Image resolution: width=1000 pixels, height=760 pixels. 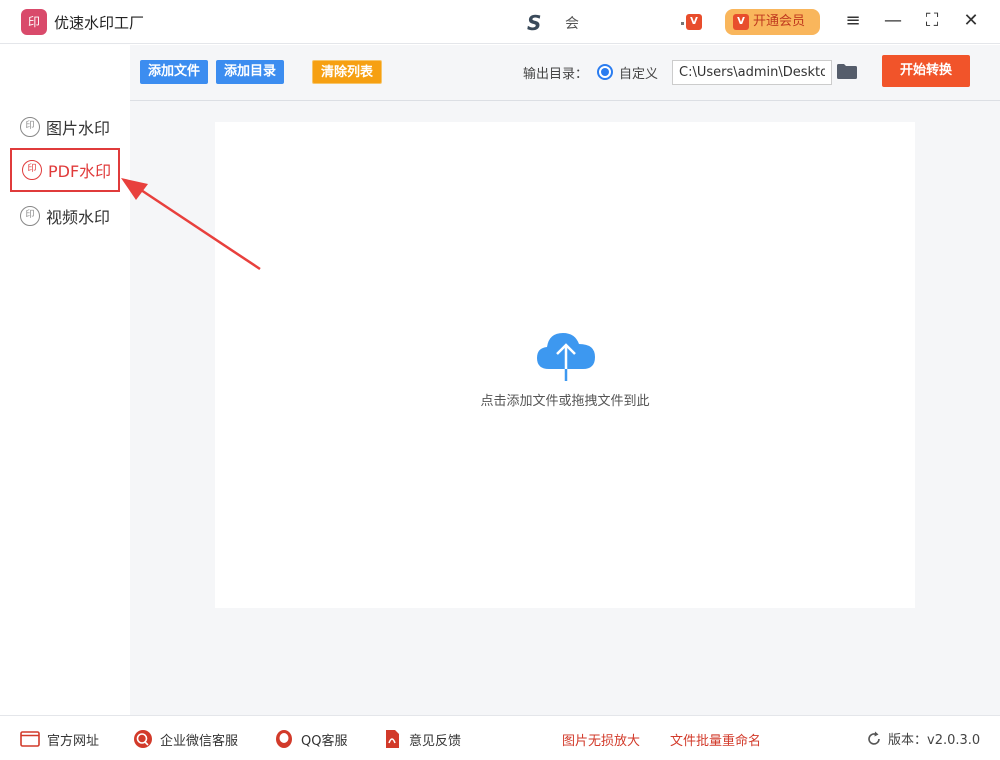 What do you see at coordinates (926, 71) in the screenshot?
I see `start-convert-button: 开始转换` at bounding box center [926, 71].